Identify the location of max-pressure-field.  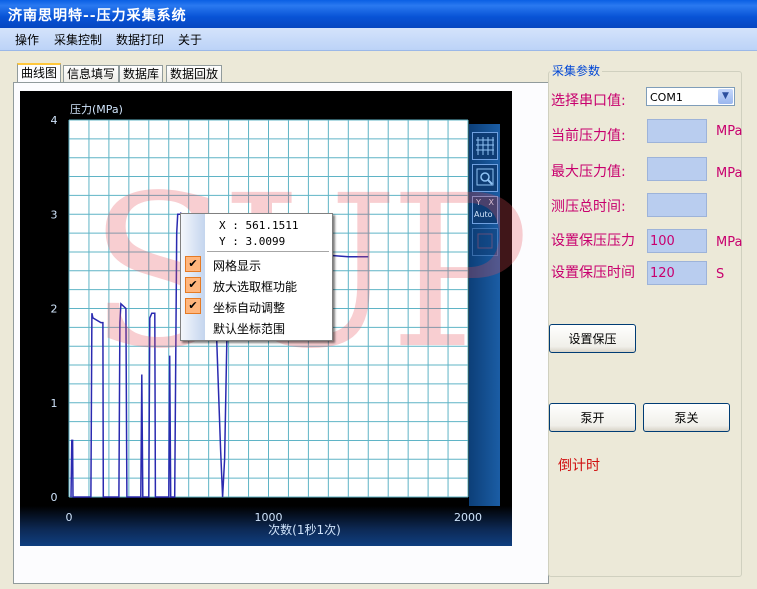
(677, 169).